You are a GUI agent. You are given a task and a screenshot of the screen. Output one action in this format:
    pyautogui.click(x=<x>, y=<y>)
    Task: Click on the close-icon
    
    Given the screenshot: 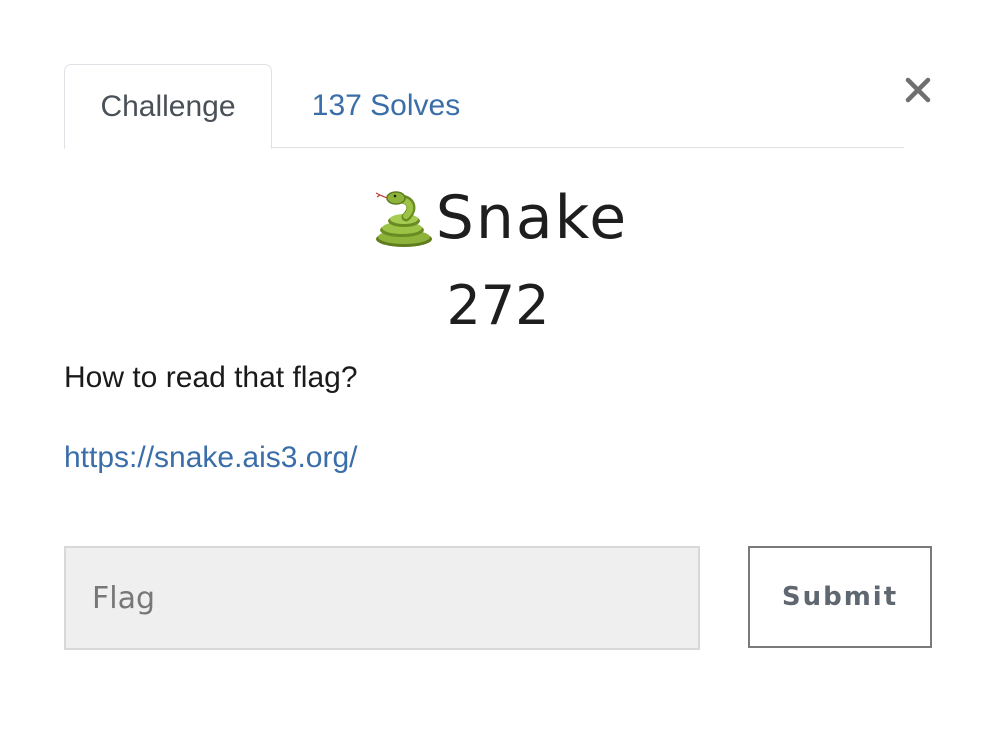 What is the action you would take?
    pyautogui.click(x=918, y=90)
    